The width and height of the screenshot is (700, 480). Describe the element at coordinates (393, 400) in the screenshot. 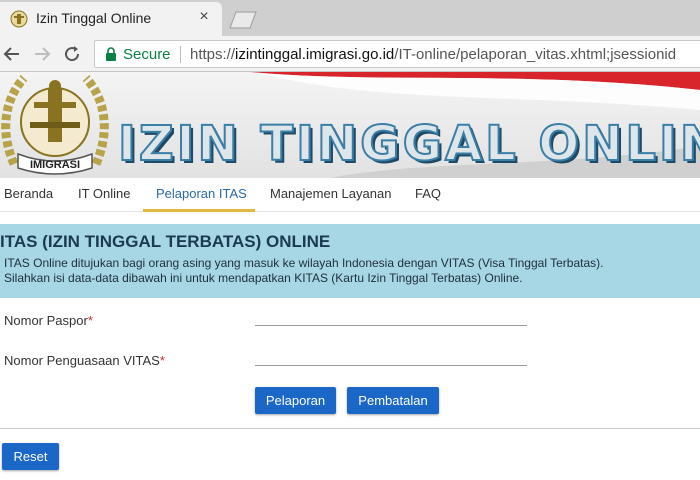

I see `pembatalan-button: Pembatalan` at that location.